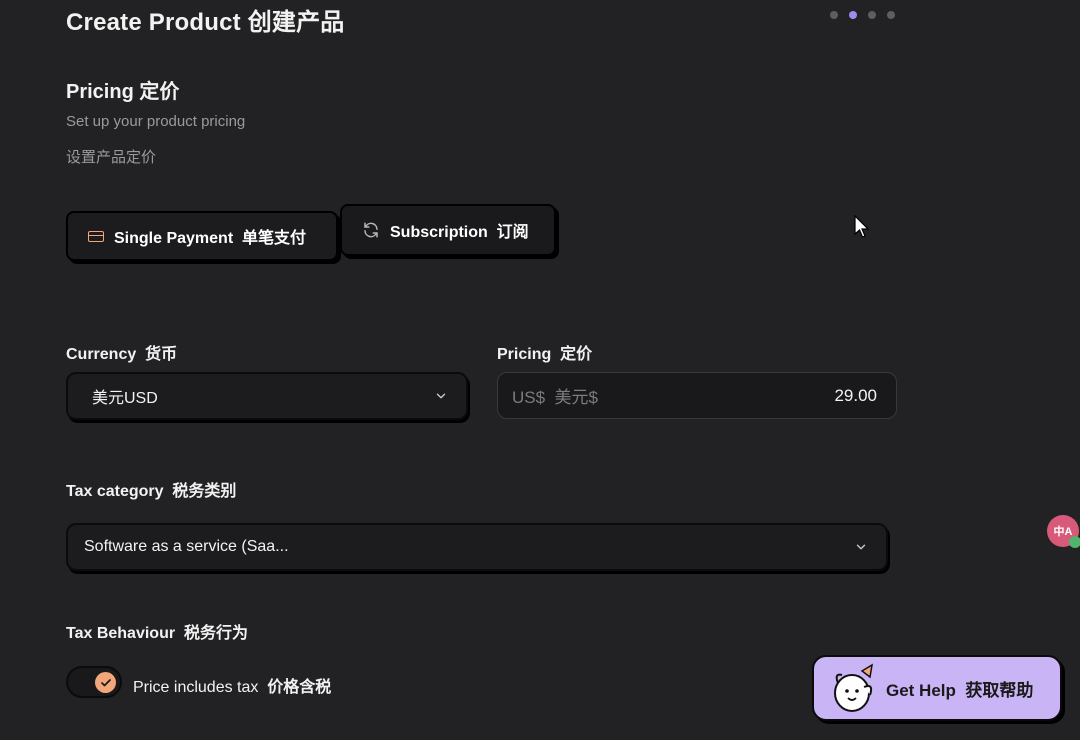 The width and height of the screenshot is (1080, 740). I want to click on toggle-knob, so click(105, 682).